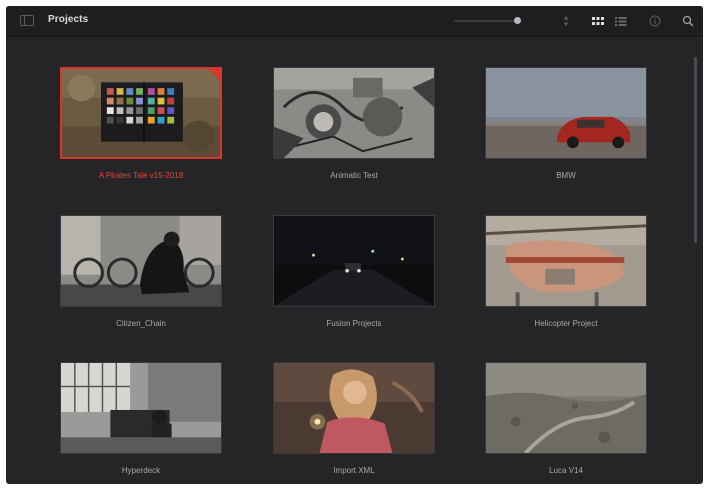  Describe the element at coordinates (566, 323) in the screenshot. I see `project-name: Helicopter Project` at that location.